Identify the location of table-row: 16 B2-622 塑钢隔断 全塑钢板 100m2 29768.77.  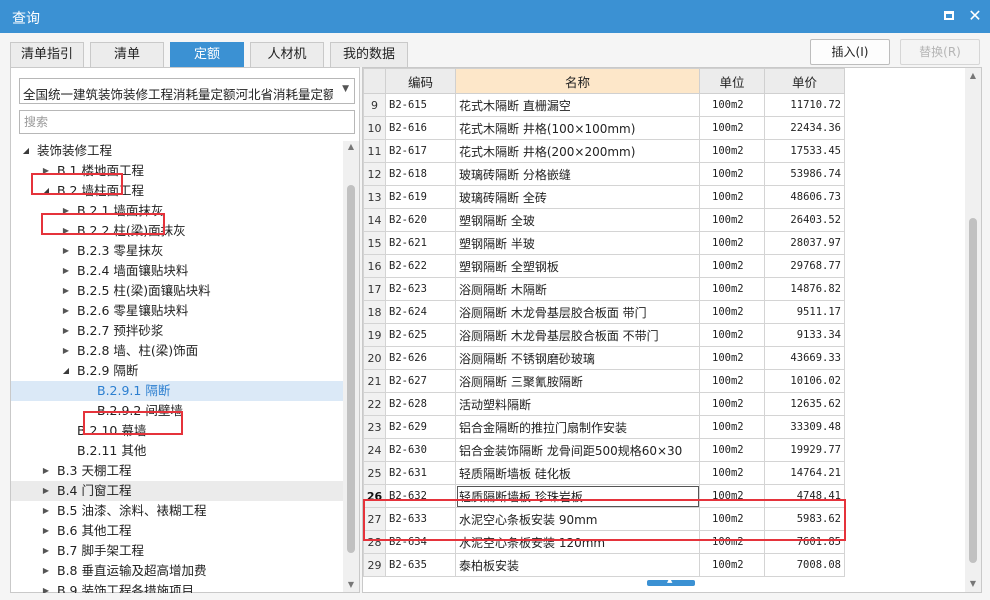
(604, 266).